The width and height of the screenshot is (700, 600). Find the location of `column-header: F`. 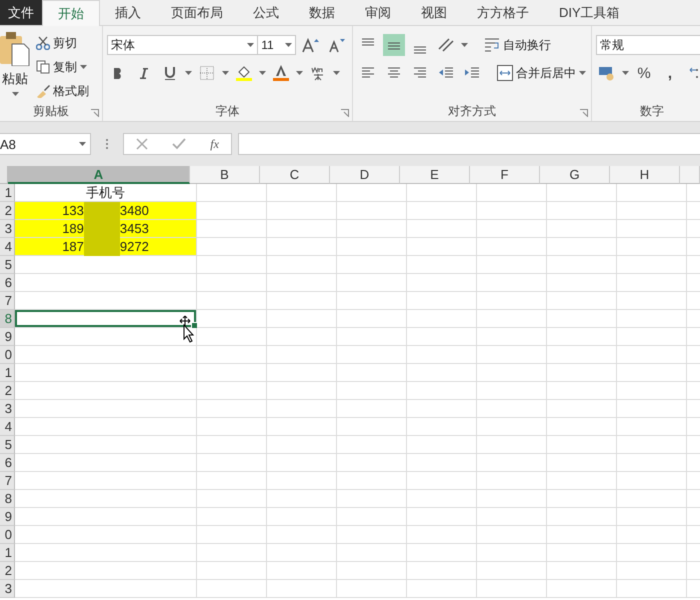

column-header: F is located at coordinates (505, 175).